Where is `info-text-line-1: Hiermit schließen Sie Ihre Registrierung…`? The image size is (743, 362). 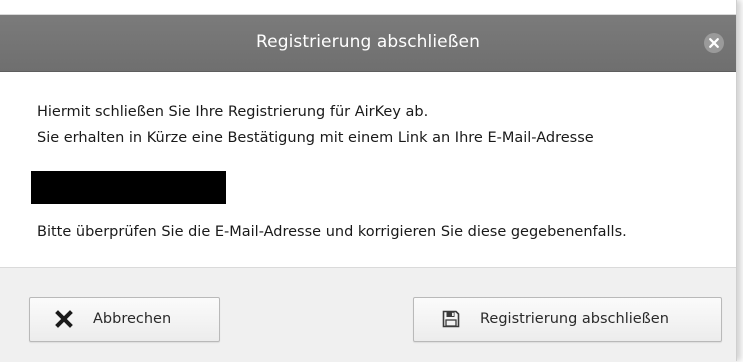
info-text-line-1: Hiermit schließen Sie Ihre Registrierung… is located at coordinates (233, 112).